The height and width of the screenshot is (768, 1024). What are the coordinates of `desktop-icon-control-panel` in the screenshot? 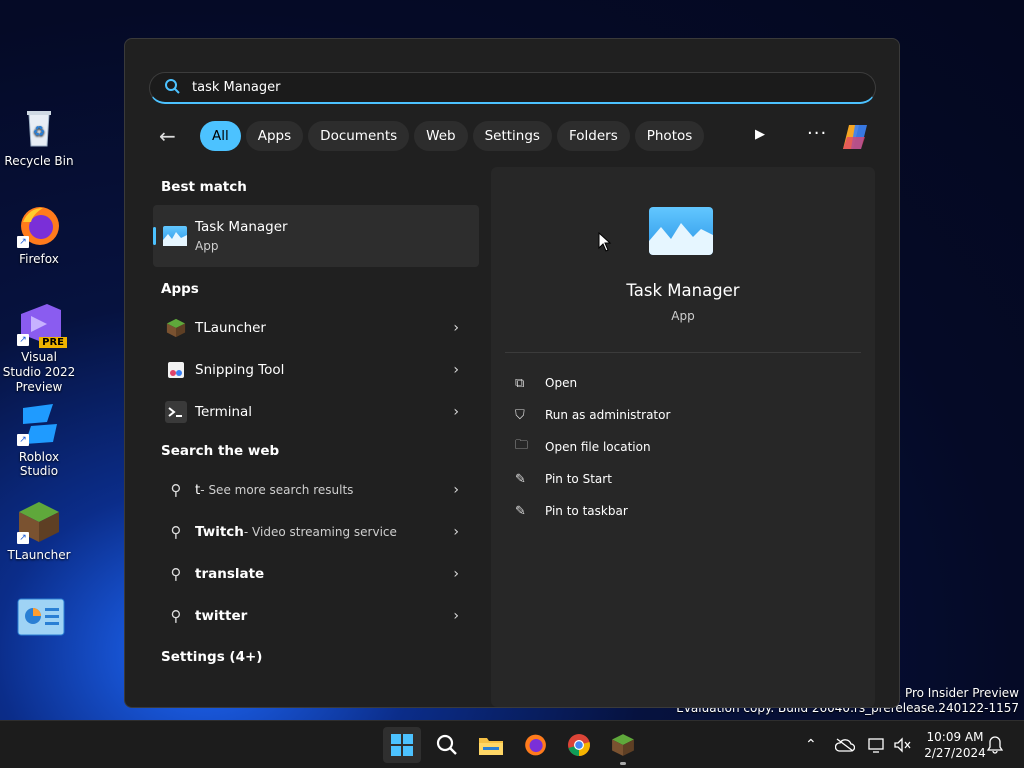 It's located at (39, 622).